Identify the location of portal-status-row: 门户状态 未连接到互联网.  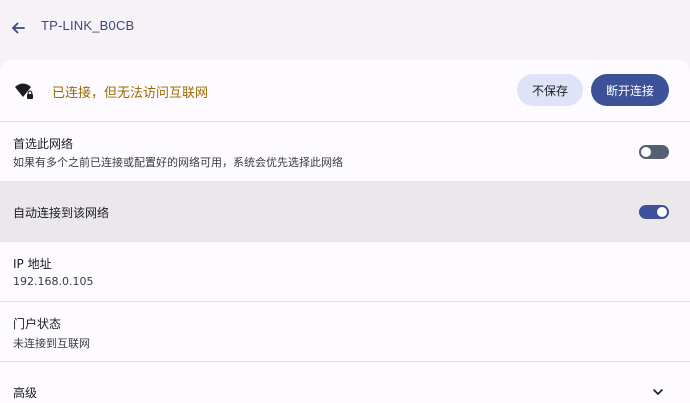
(345, 331).